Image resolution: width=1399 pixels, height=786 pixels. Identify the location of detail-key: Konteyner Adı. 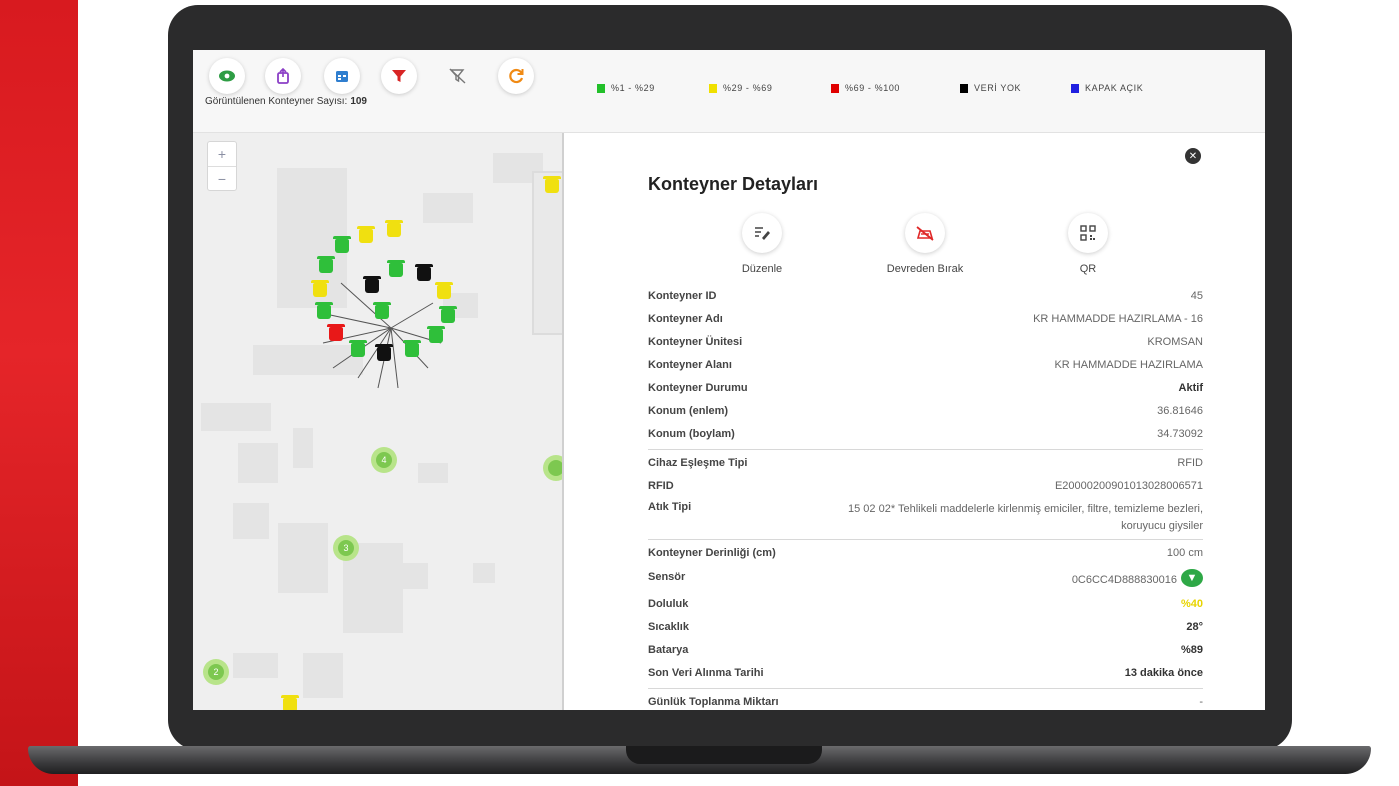
(685, 319).